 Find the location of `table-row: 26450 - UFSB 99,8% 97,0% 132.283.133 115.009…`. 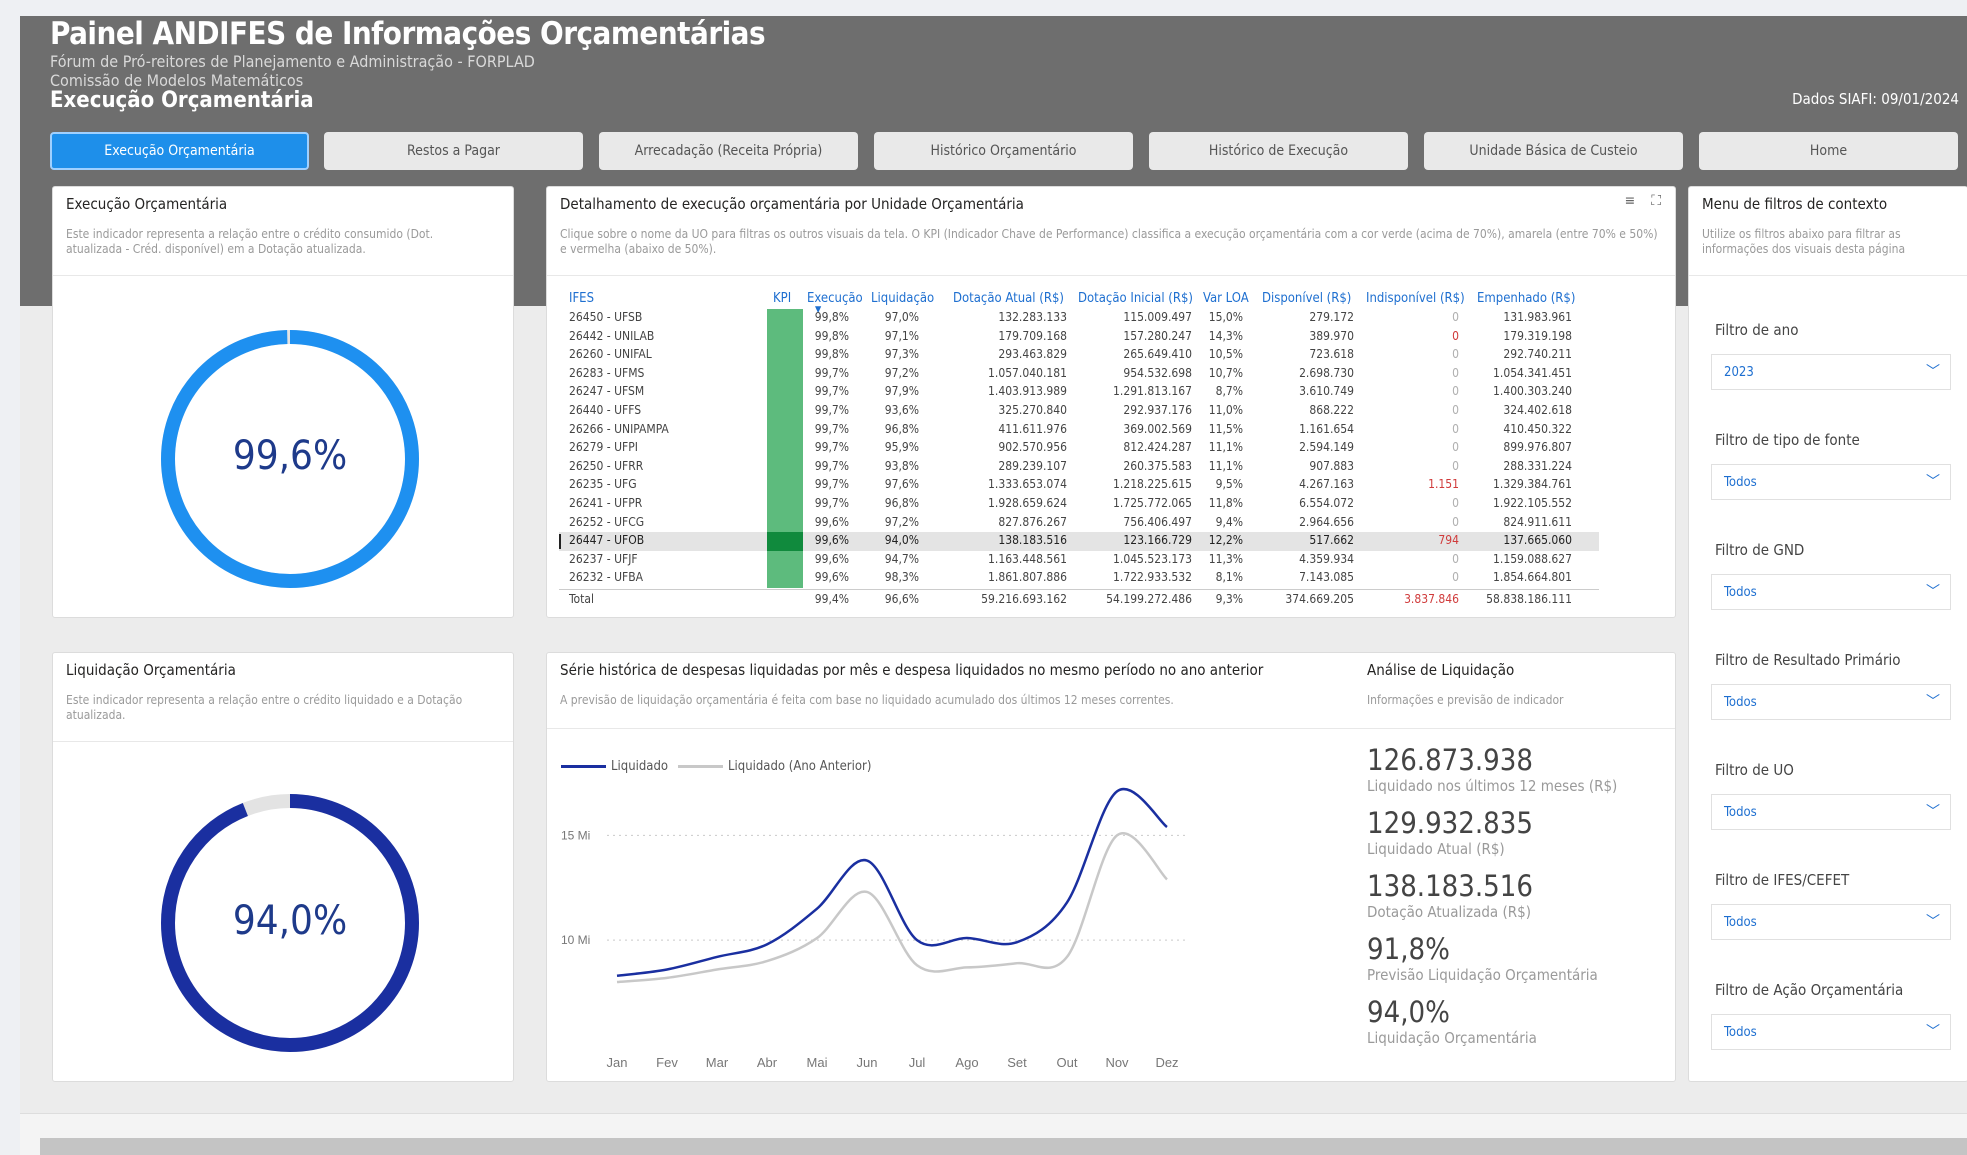

table-row: 26450 - UFSB 99,8% 97,0% 132.283.133 115.009… is located at coordinates (1079, 318).